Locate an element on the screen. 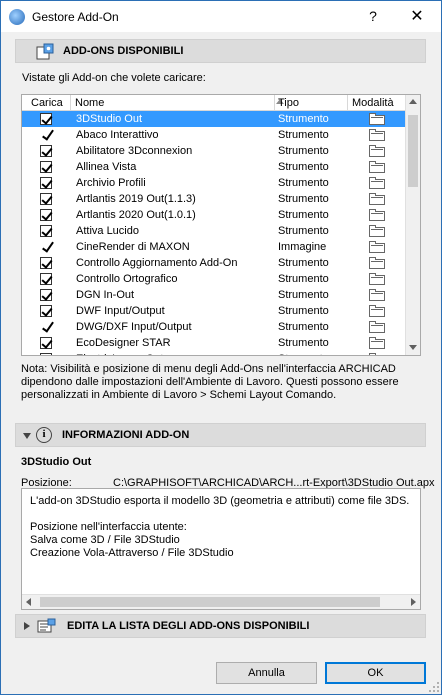 The height and width of the screenshot is (695, 442). addon-name: Abaco Interattivo is located at coordinates (117, 135).